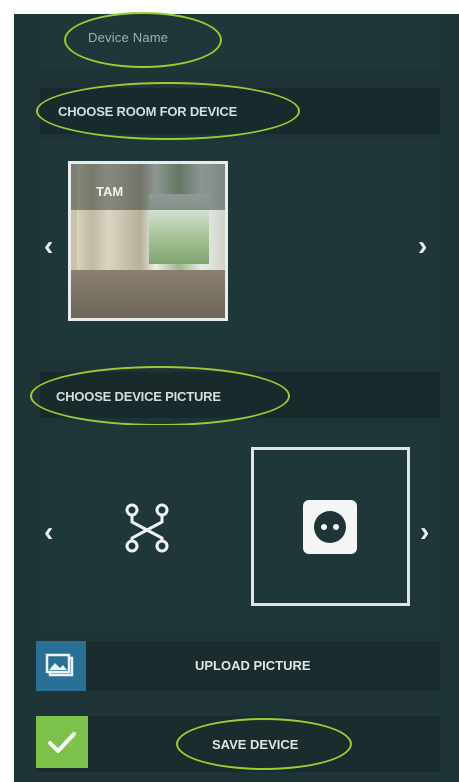 Image resolution: width=459 pixels, height=782 pixels. What do you see at coordinates (48, 246) in the screenshot?
I see `room-prev-chevron-icon: ‹` at bounding box center [48, 246].